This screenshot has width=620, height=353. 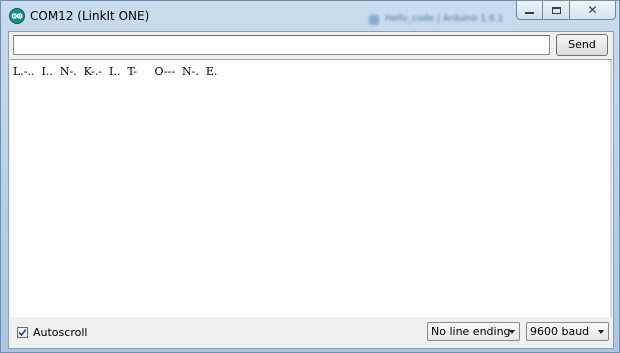 What do you see at coordinates (529, 10) in the screenshot?
I see `minimize-button` at bounding box center [529, 10].